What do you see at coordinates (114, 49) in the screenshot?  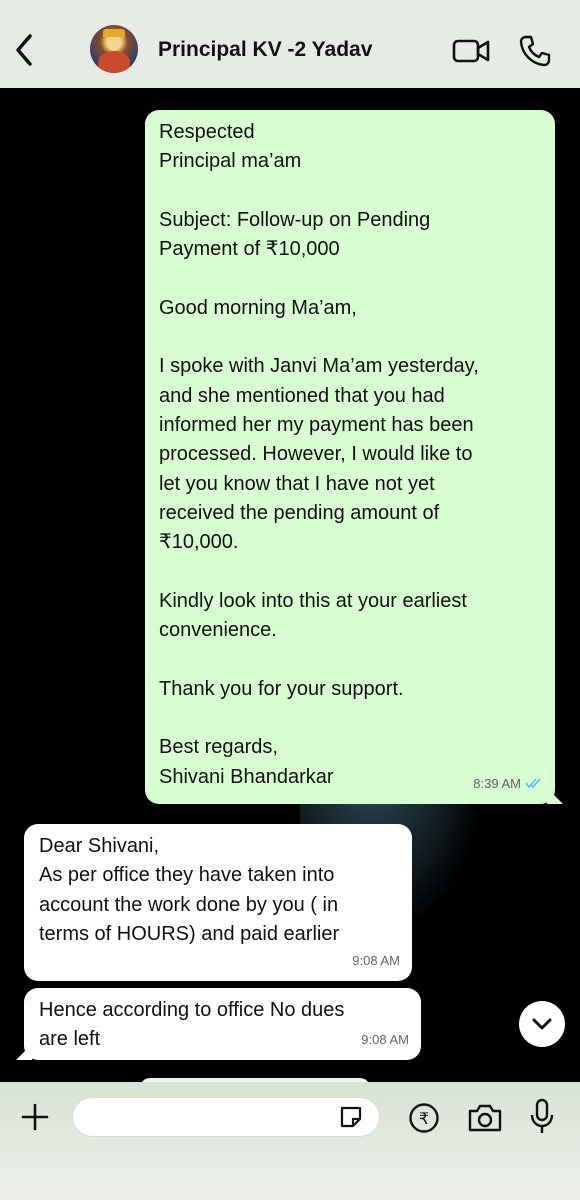 I see `avatar` at bounding box center [114, 49].